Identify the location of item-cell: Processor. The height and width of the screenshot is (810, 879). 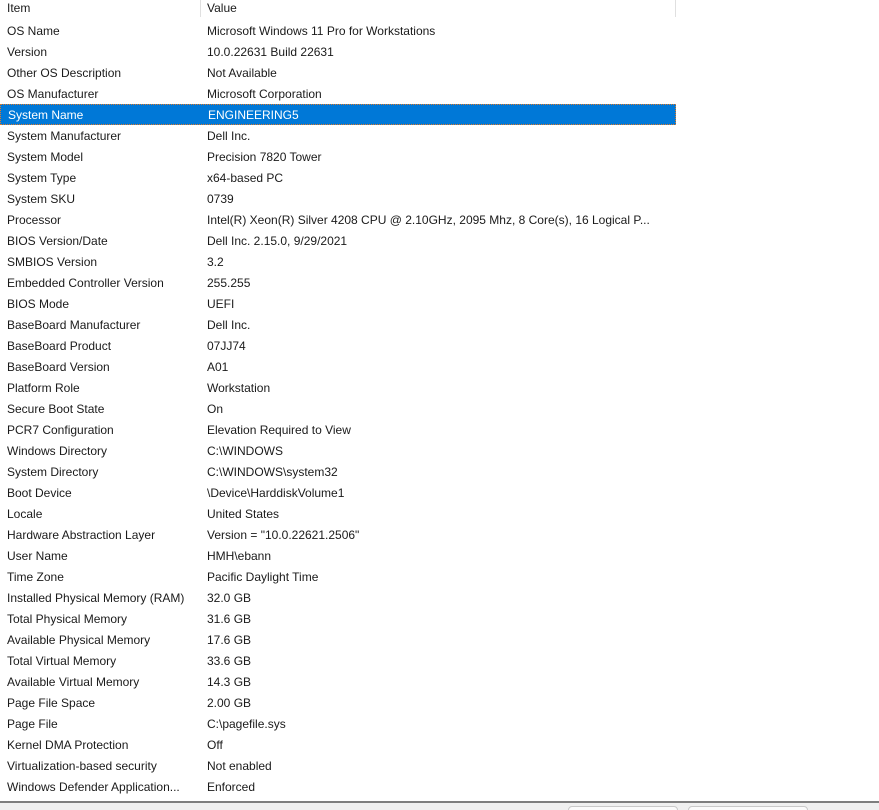
(34, 219).